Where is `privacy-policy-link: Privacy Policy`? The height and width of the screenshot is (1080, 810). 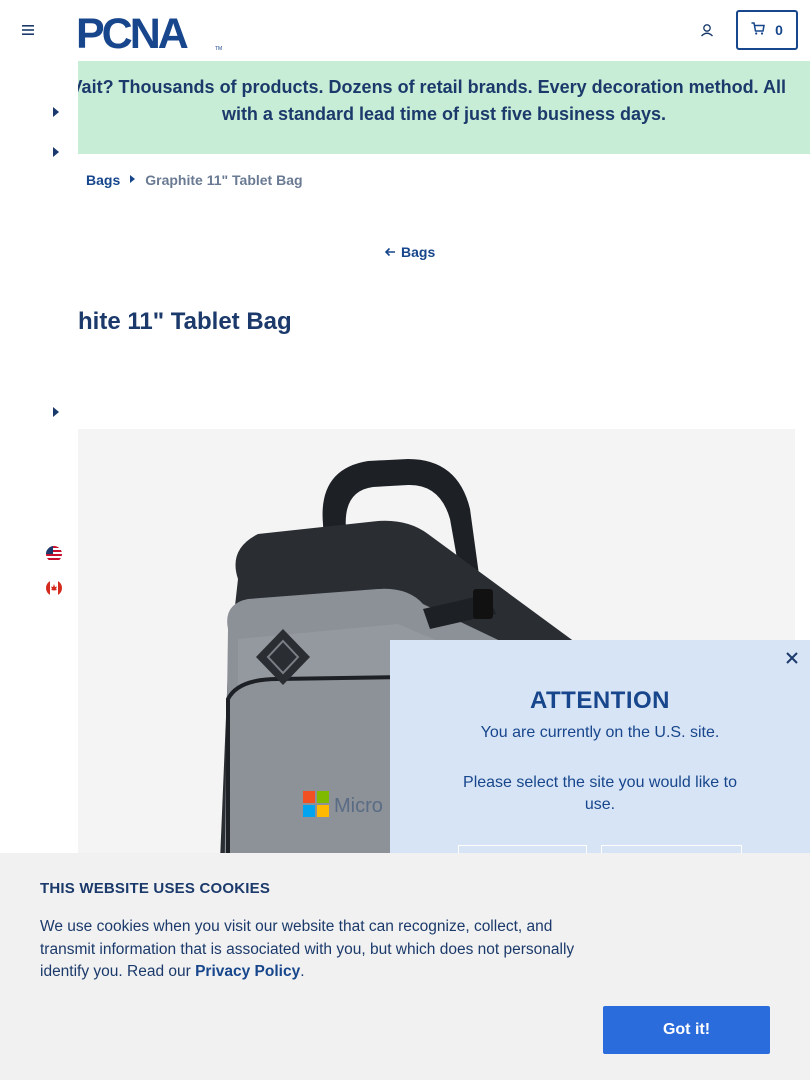
privacy-policy-link: Privacy Policy is located at coordinates (247, 971).